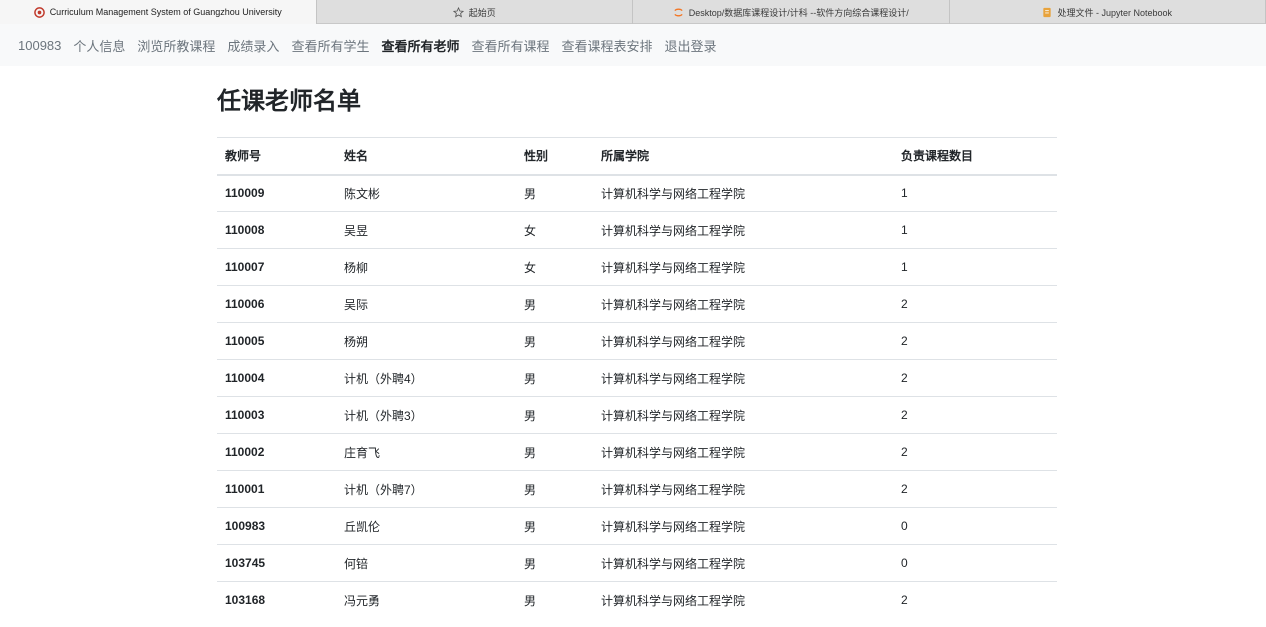 Image resolution: width=1266 pixels, height=627 pixels. I want to click on table-row: 110007 杨柳女计算机科学与网络工程学院 1, so click(637, 267).